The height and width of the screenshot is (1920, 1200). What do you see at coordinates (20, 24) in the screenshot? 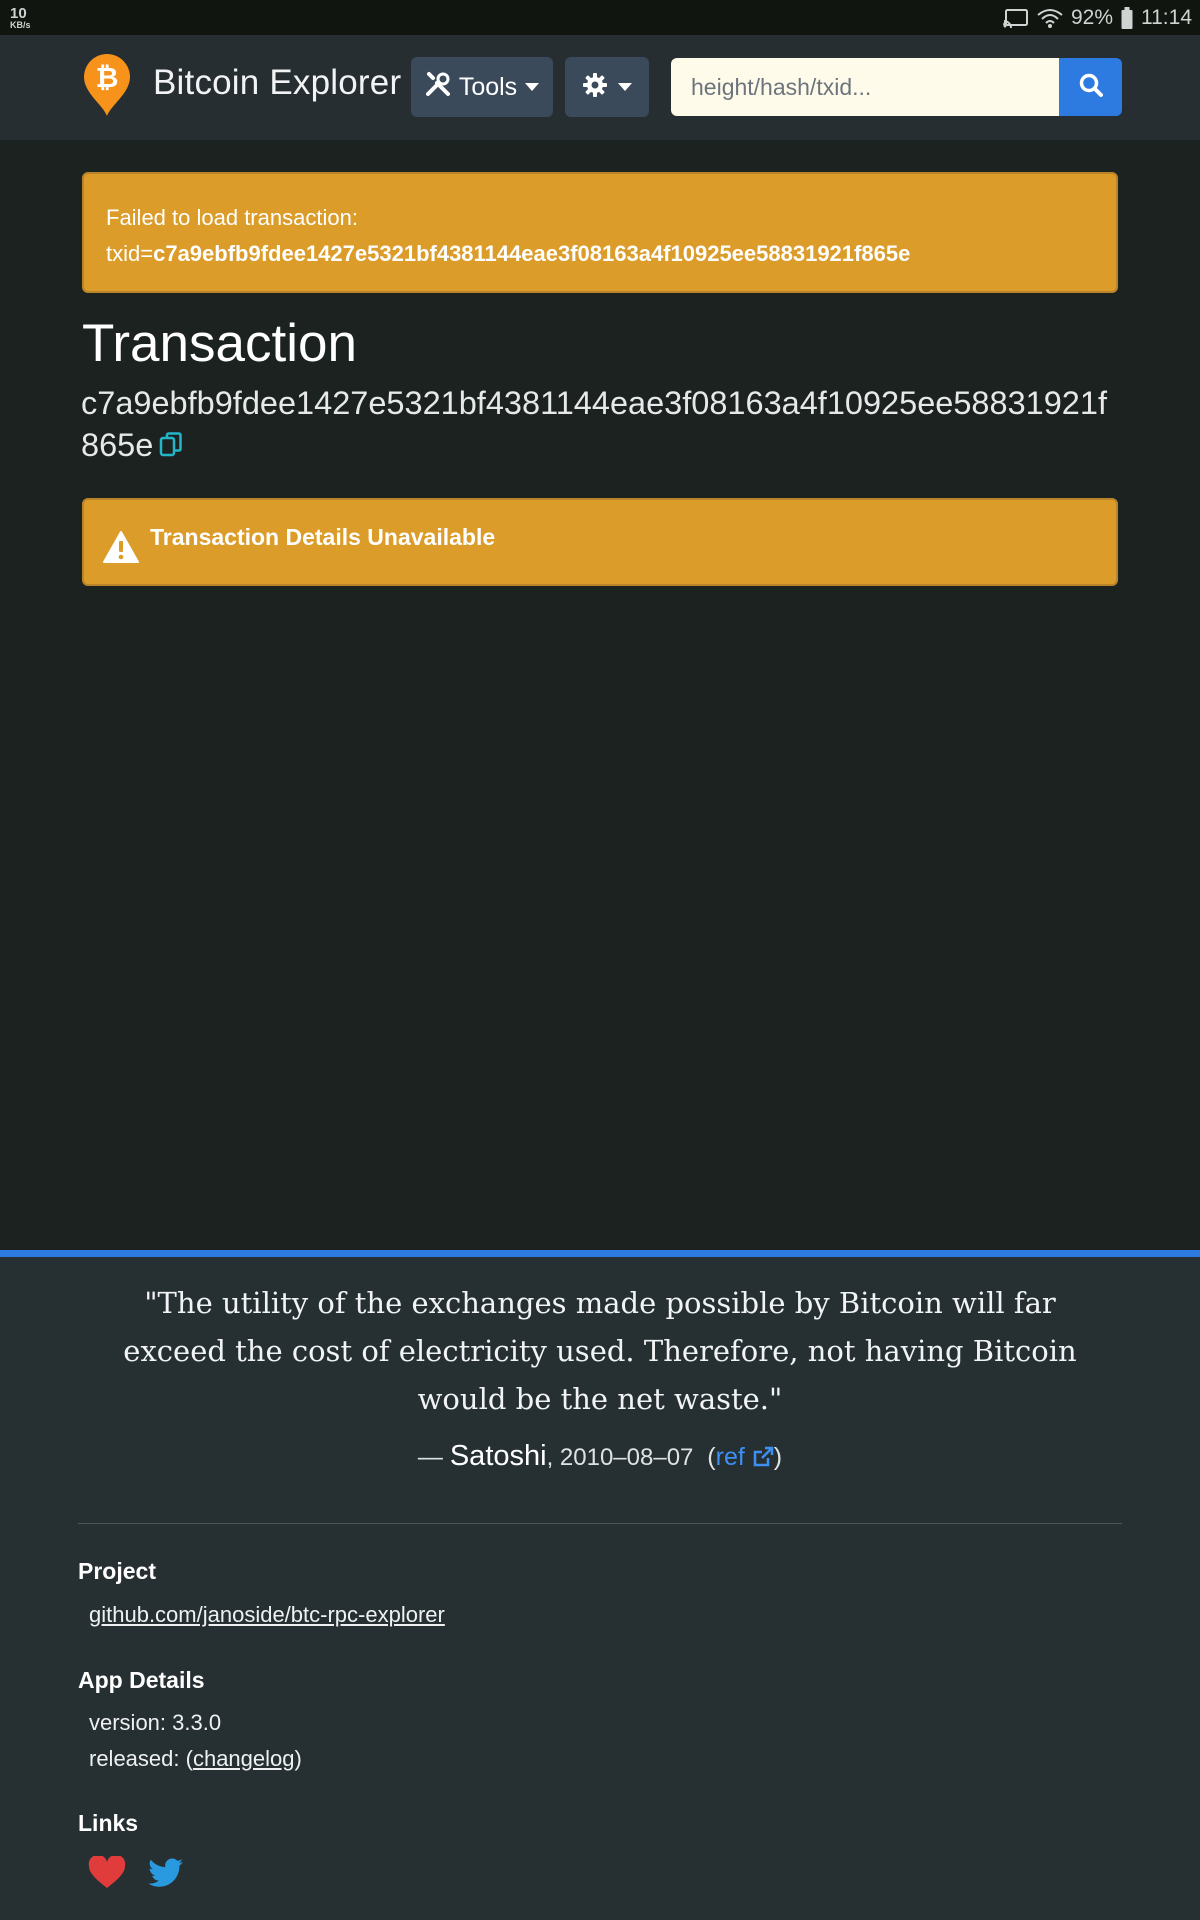
I see `network-speed-unit: KB/s` at bounding box center [20, 24].